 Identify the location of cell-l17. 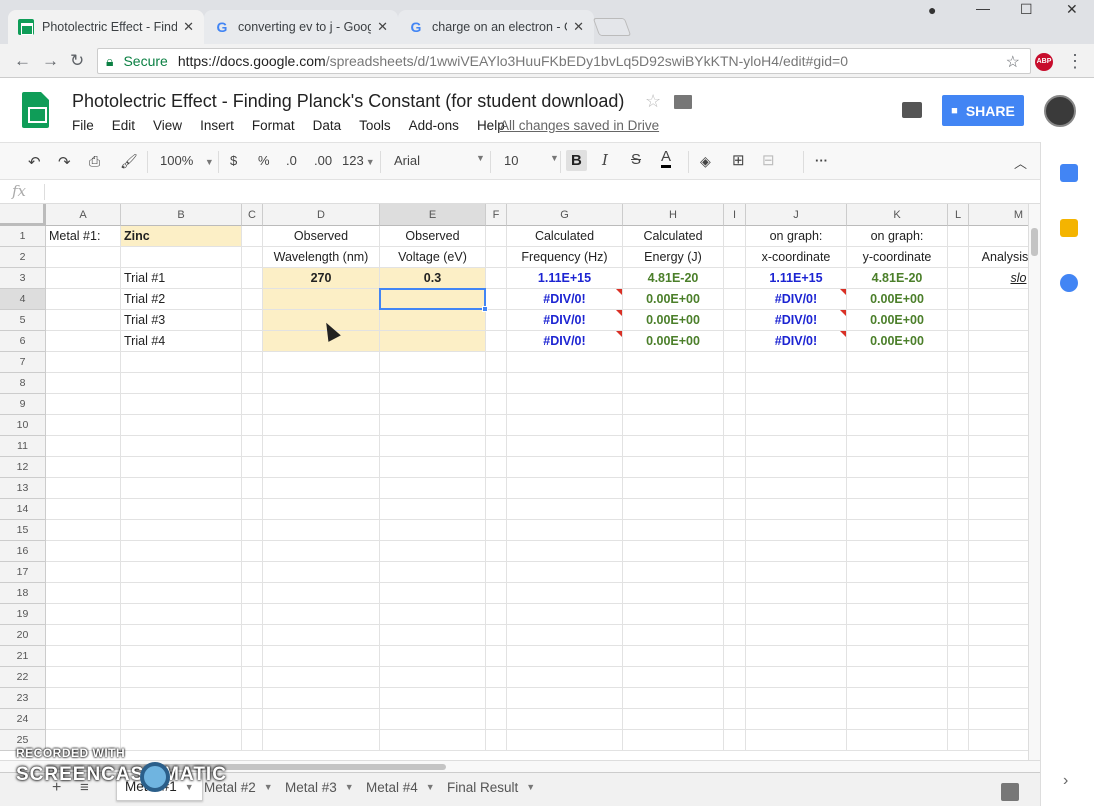
(958, 572).